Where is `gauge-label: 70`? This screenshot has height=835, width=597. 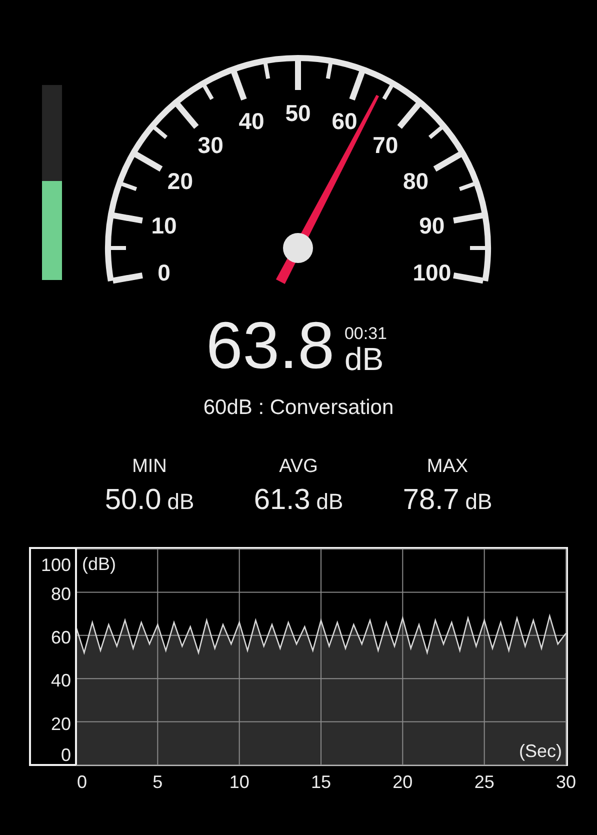
gauge-label: 70 is located at coordinates (385, 145).